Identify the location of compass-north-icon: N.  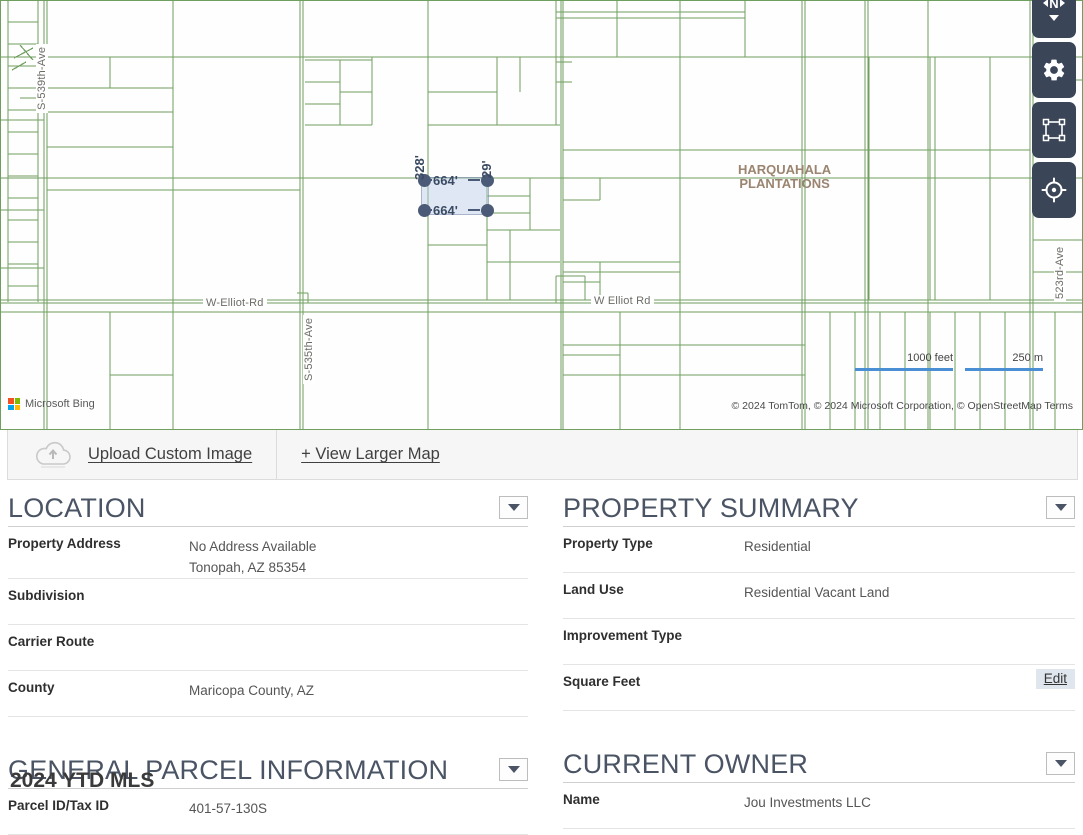
(1054, 19).